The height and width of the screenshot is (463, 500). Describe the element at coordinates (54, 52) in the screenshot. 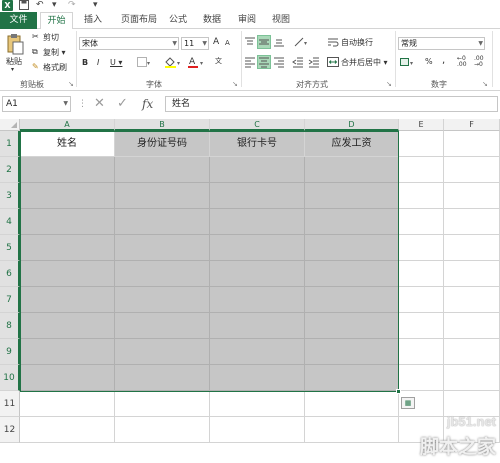

I see `copy-button: 复制 ▾` at that location.